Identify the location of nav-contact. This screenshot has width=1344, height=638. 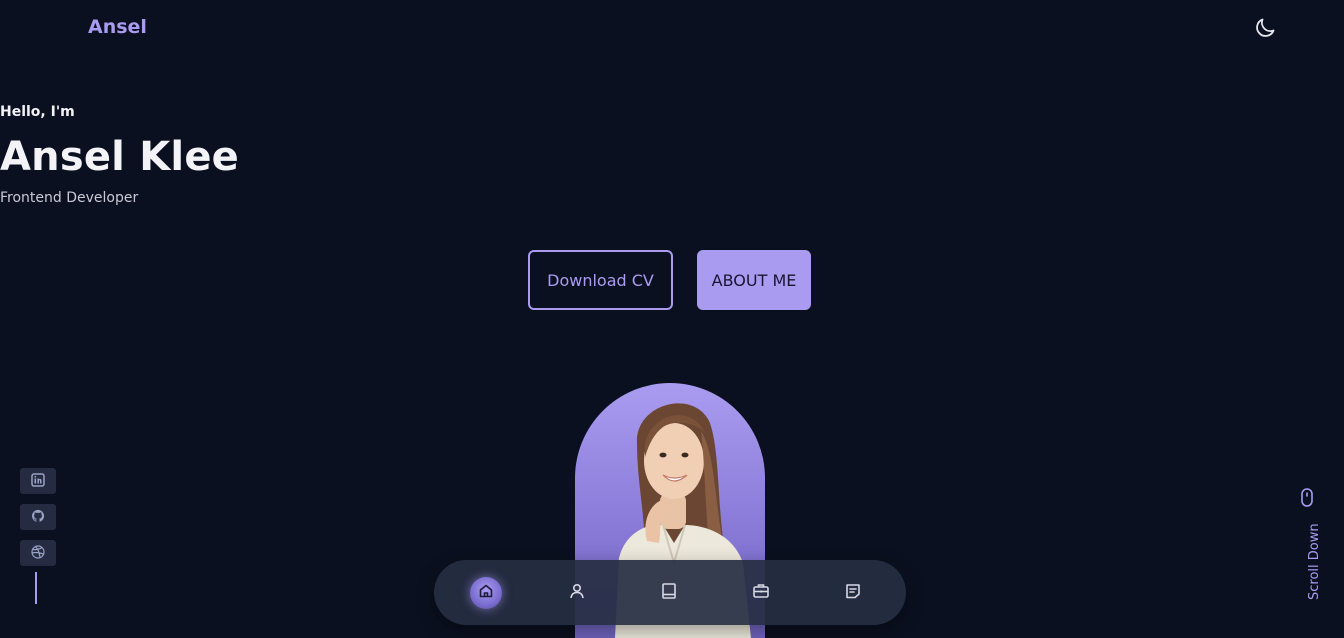
(853, 593).